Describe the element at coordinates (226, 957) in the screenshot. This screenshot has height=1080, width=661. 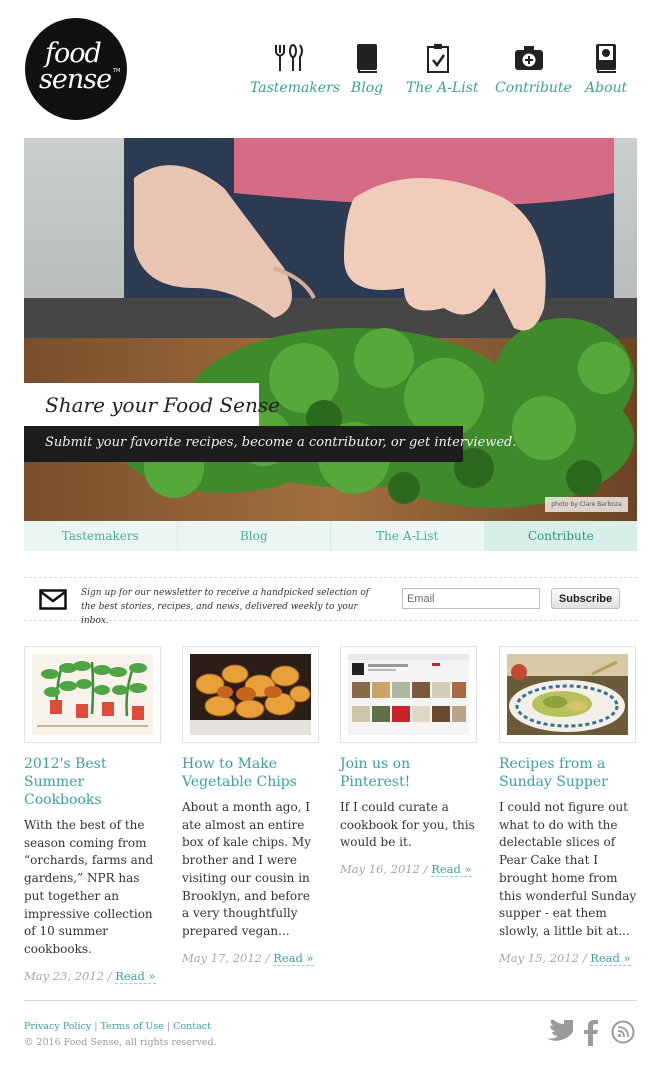
I see `article-date: May 17, 2012 /` at that location.